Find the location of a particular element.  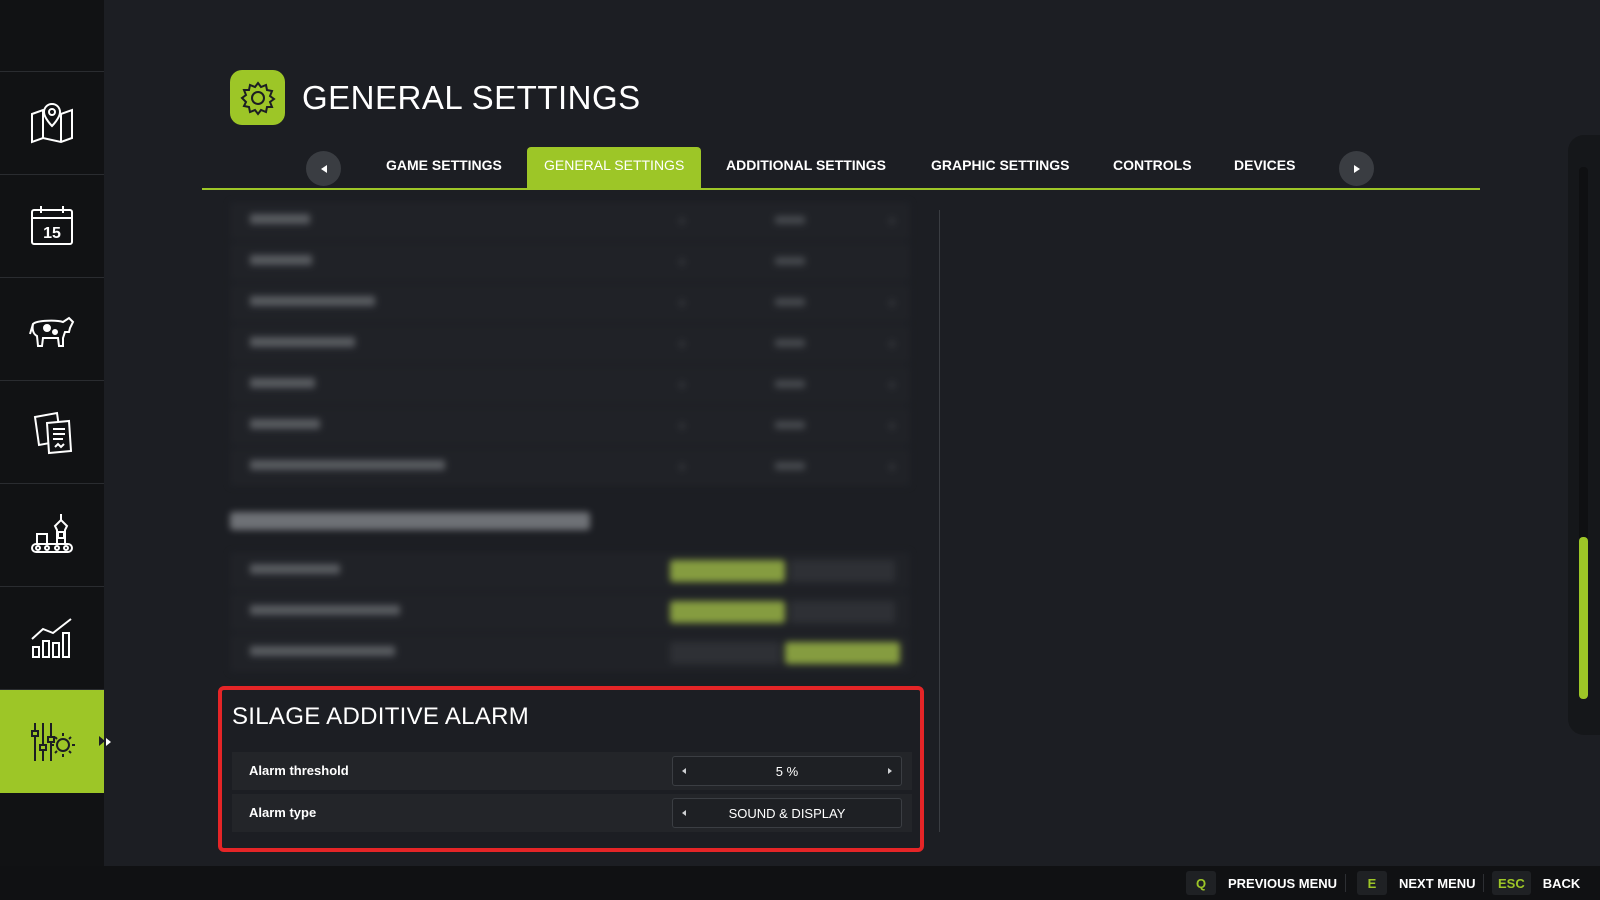

setting-label: Alarm threshold is located at coordinates (299, 770).